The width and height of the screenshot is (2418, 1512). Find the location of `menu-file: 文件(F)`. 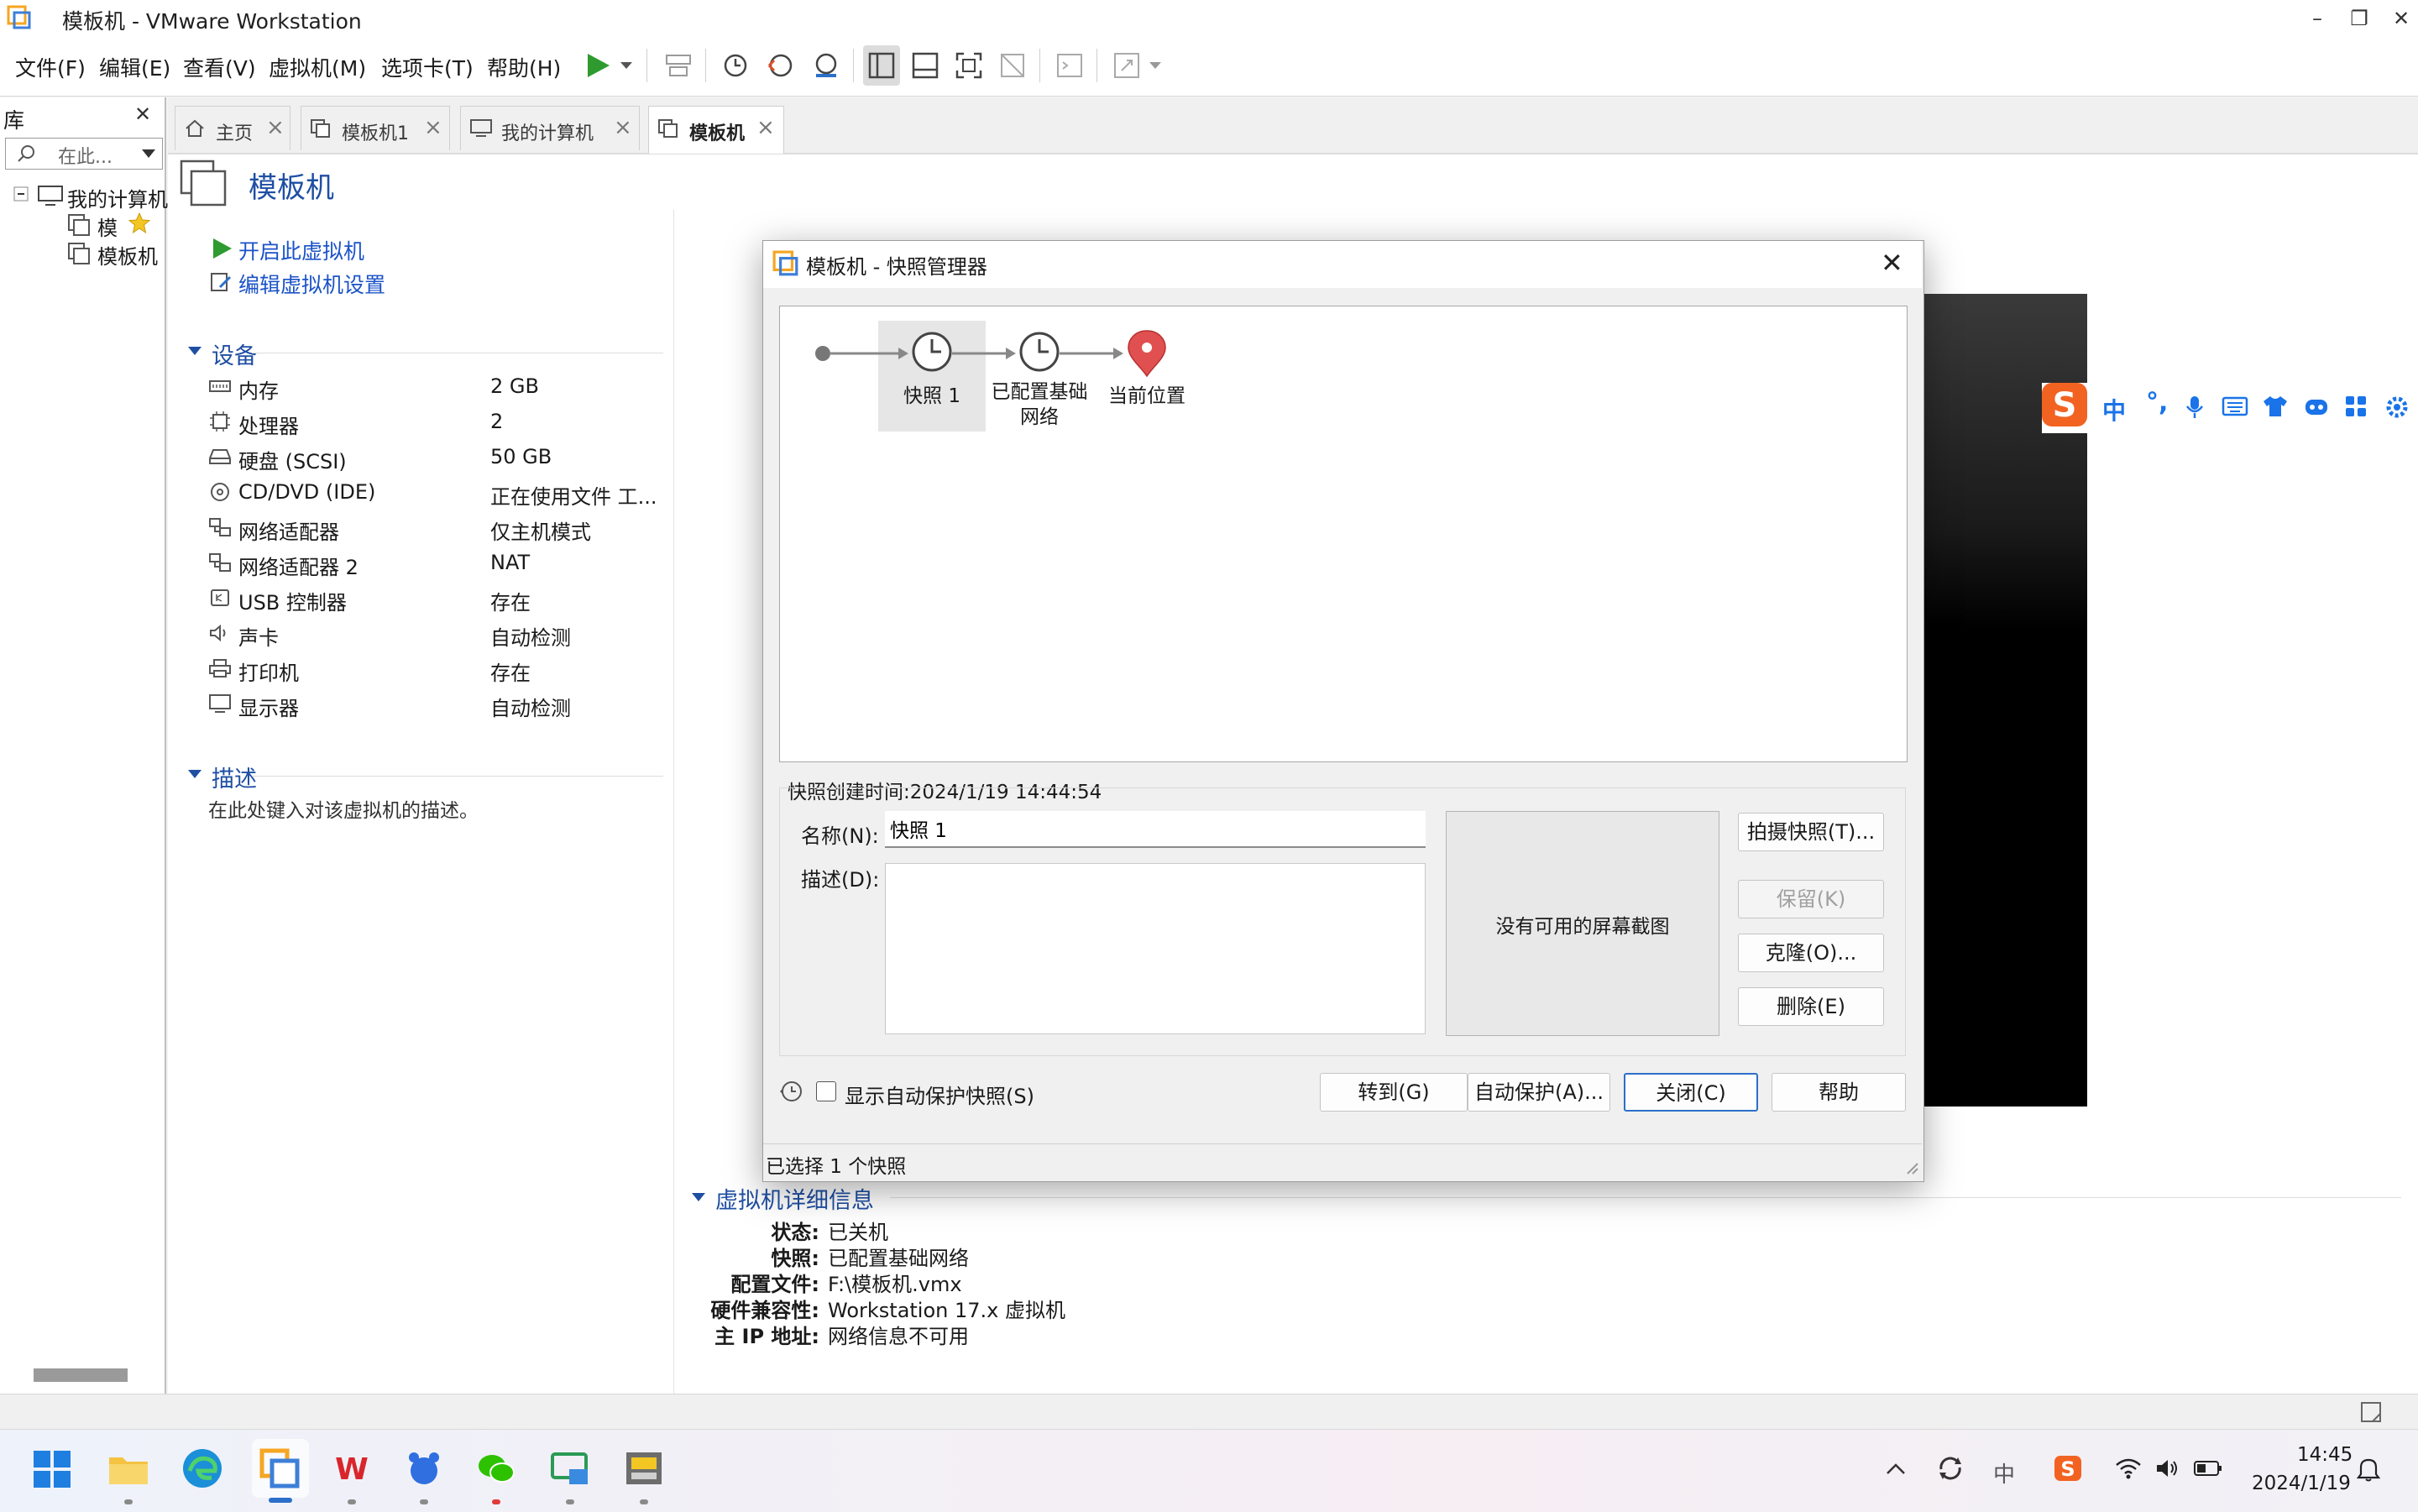

menu-file: 文件(F) is located at coordinates (50, 67).